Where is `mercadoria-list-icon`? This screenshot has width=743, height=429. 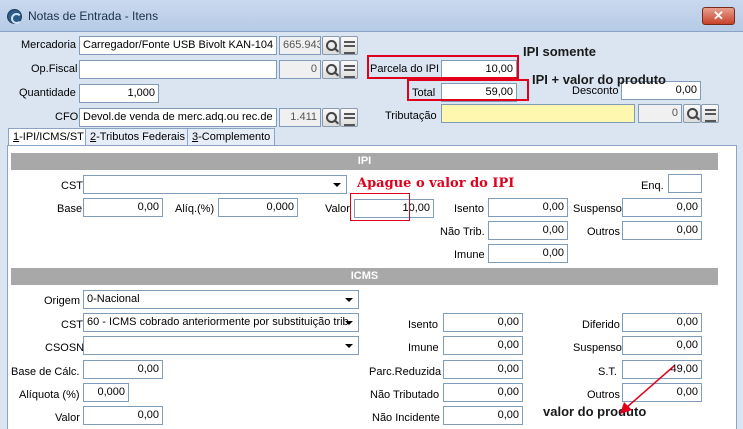
mercadoria-list-icon is located at coordinates (349, 45).